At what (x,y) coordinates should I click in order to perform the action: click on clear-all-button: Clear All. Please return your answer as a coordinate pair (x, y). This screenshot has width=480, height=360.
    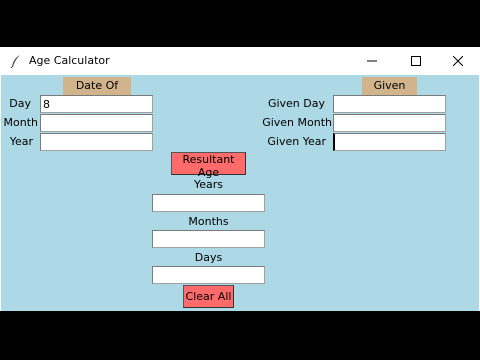
    Looking at the image, I should click on (208, 296).